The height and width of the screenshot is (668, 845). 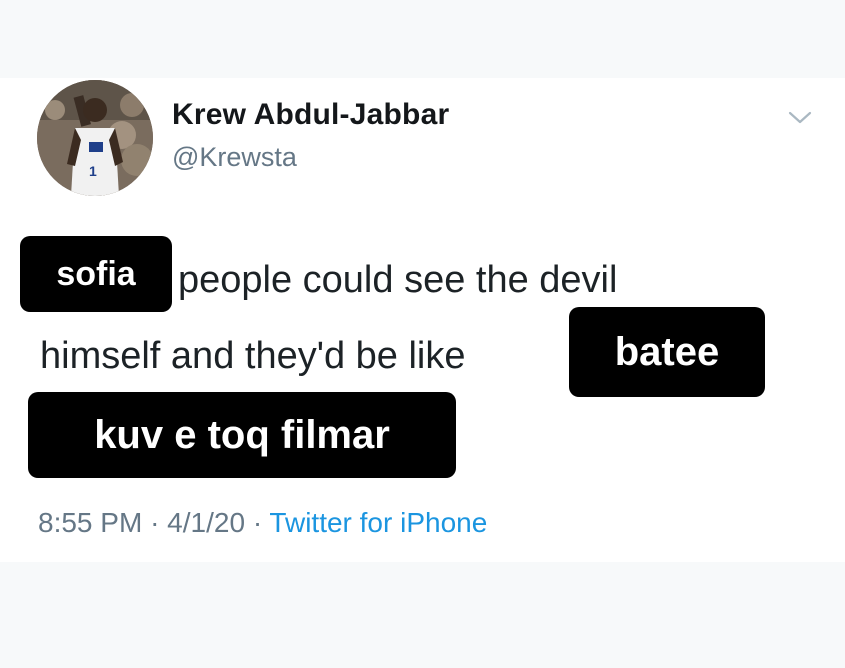 I want to click on tweet-source-link: Twitter for iPhone, so click(x=378, y=522).